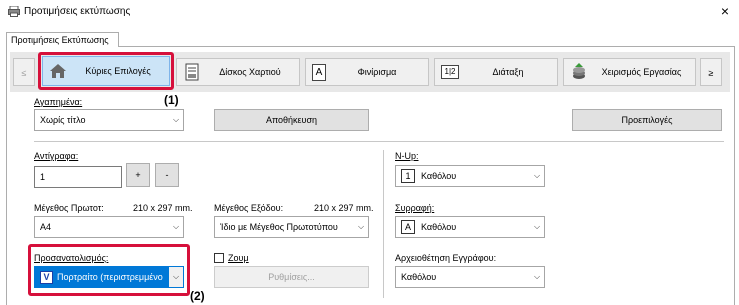 The height and width of the screenshot is (305, 739). What do you see at coordinates (279, 227) in the screenshot?
I see `output-size-value: Ίδιο με Μέγεθος Πρωτοτύπου` at bounding box center [279, 227].